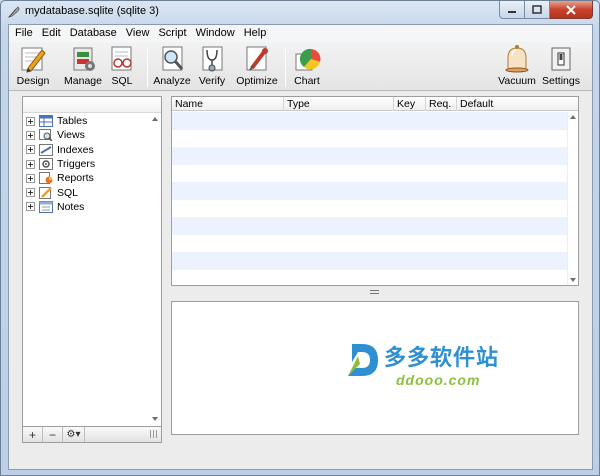  What do you see at coordinates (92, 11) in the screenshot?
I see `window-title: mydatabase.sqlite (sqlite 3)` at bounding box center [92, 11].